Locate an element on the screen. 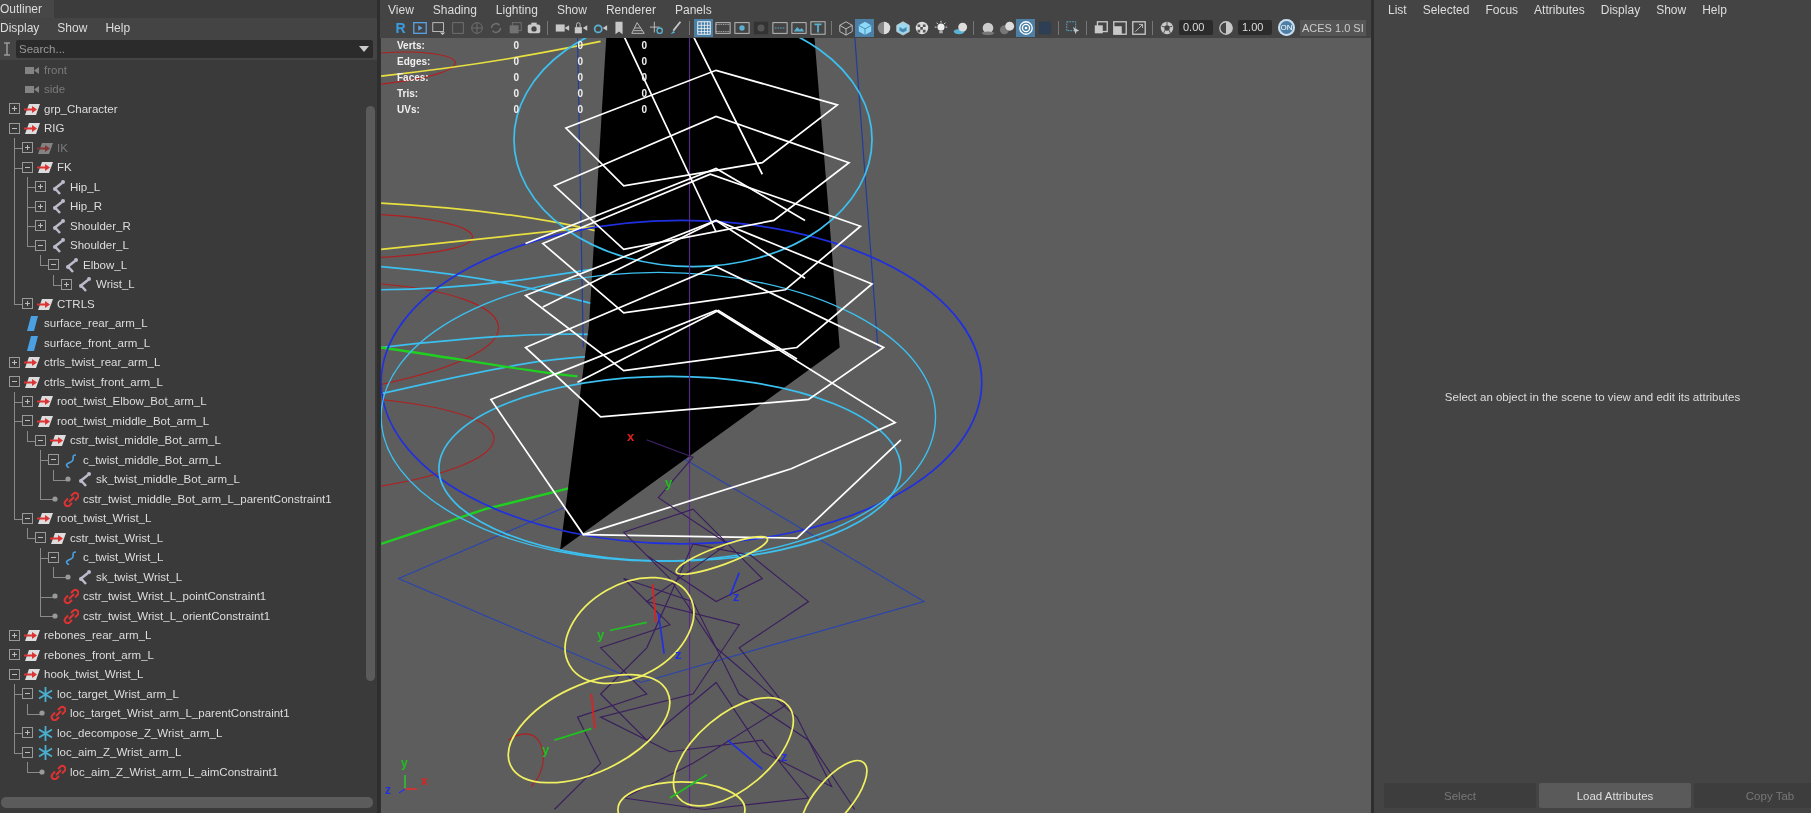  tree-item: Shoulder_L is located at coordinates (99, 245).